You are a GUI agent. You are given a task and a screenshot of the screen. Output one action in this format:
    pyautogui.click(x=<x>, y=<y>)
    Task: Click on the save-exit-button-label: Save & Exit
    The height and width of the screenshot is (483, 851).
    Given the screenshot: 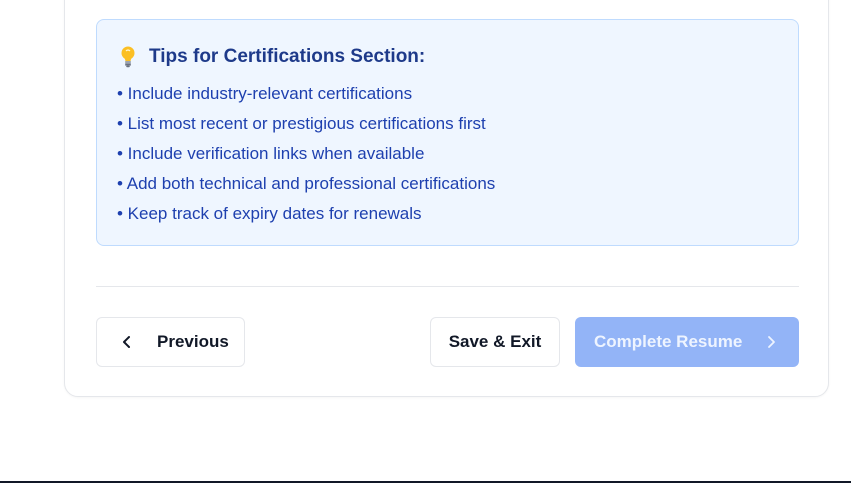 What is the action you would take?
    pyautogui.click(x=495, y=341)
    